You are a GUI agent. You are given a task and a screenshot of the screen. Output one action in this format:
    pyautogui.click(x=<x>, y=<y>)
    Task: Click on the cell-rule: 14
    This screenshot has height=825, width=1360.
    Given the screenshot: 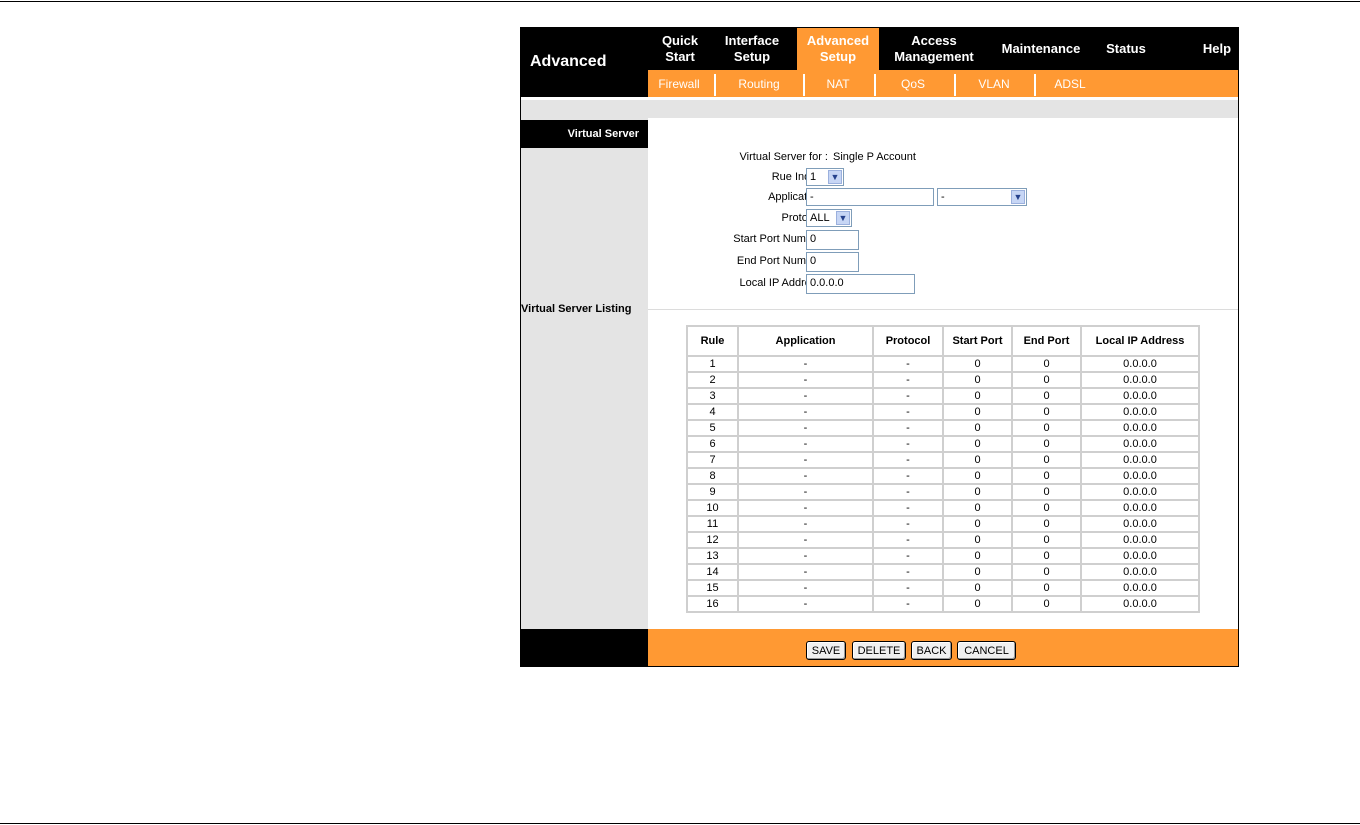 What is the action you would take?
    pyautogui.click(x=713, y=573)
    